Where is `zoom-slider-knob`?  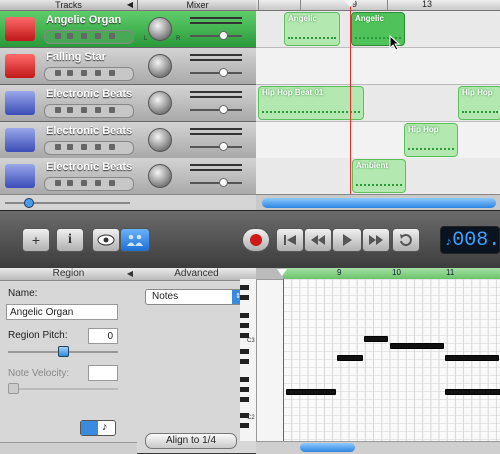
zoom-slider-knob is located at coordinates (29, 203).